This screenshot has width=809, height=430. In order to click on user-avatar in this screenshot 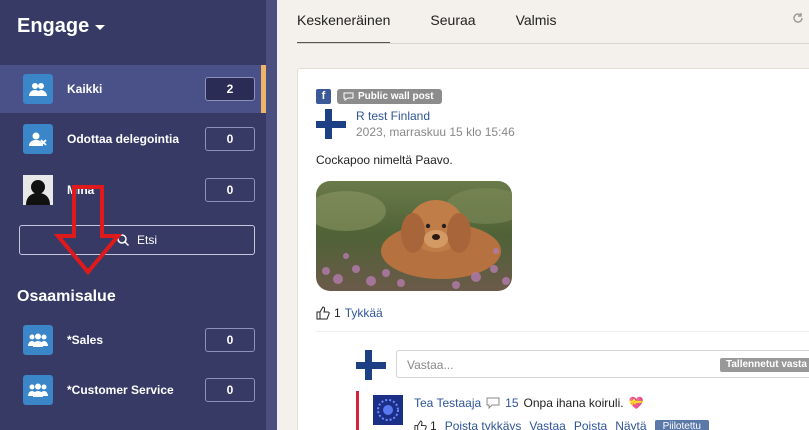, I will do `click(38, 190)`.